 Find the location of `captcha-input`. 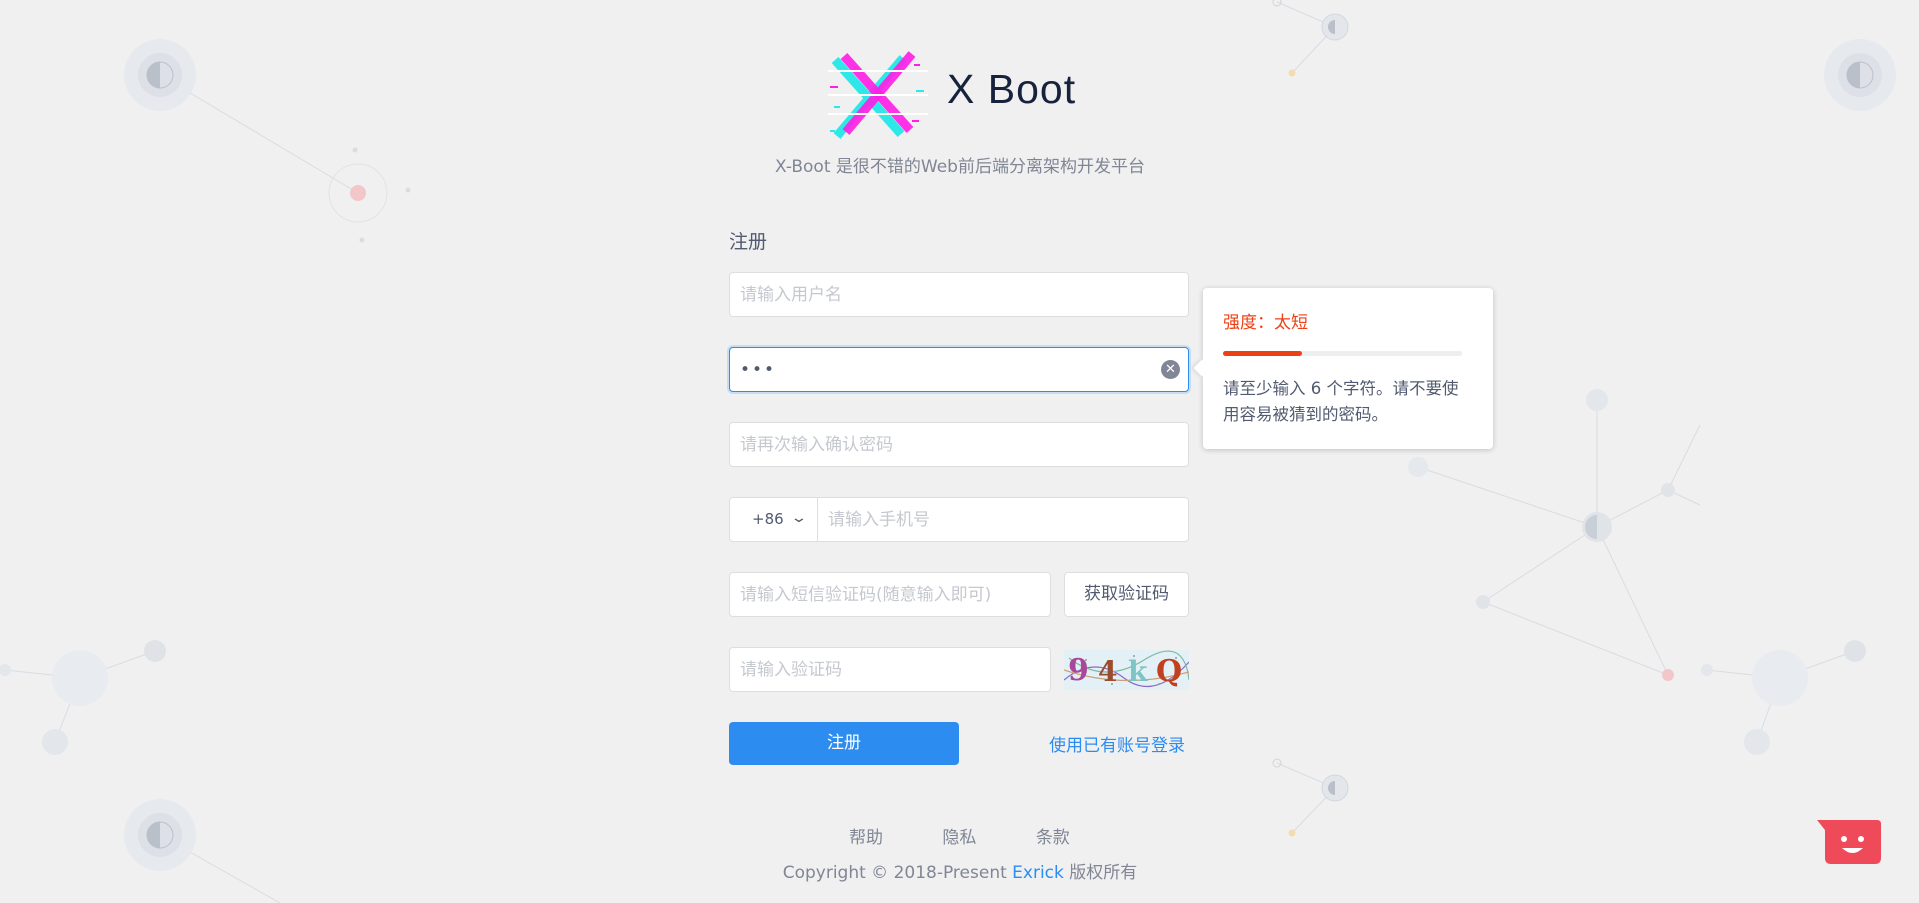

captcha-input is located at coordinates (890, 669).